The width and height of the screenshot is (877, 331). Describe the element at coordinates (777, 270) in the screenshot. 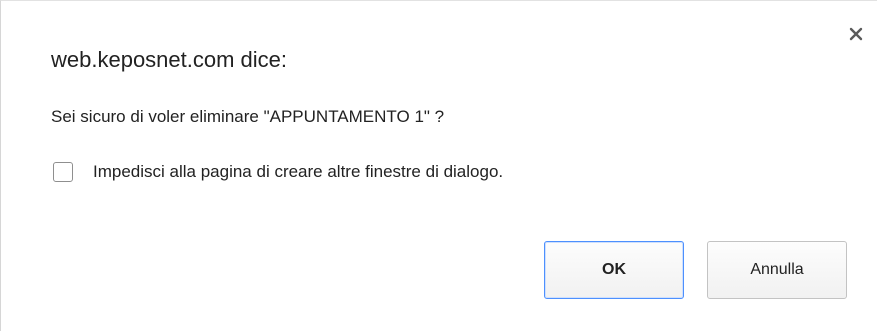

I see `cancel-button: Annulla` at that location.